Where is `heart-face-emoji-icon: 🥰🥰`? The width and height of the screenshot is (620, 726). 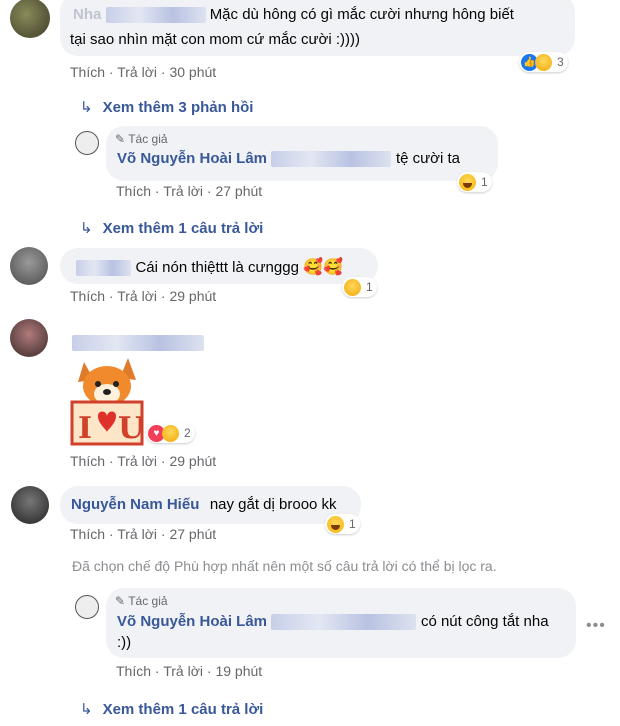 heart-face-emoji-icon: 🥰🥰 is located at coordinates (323, 267).